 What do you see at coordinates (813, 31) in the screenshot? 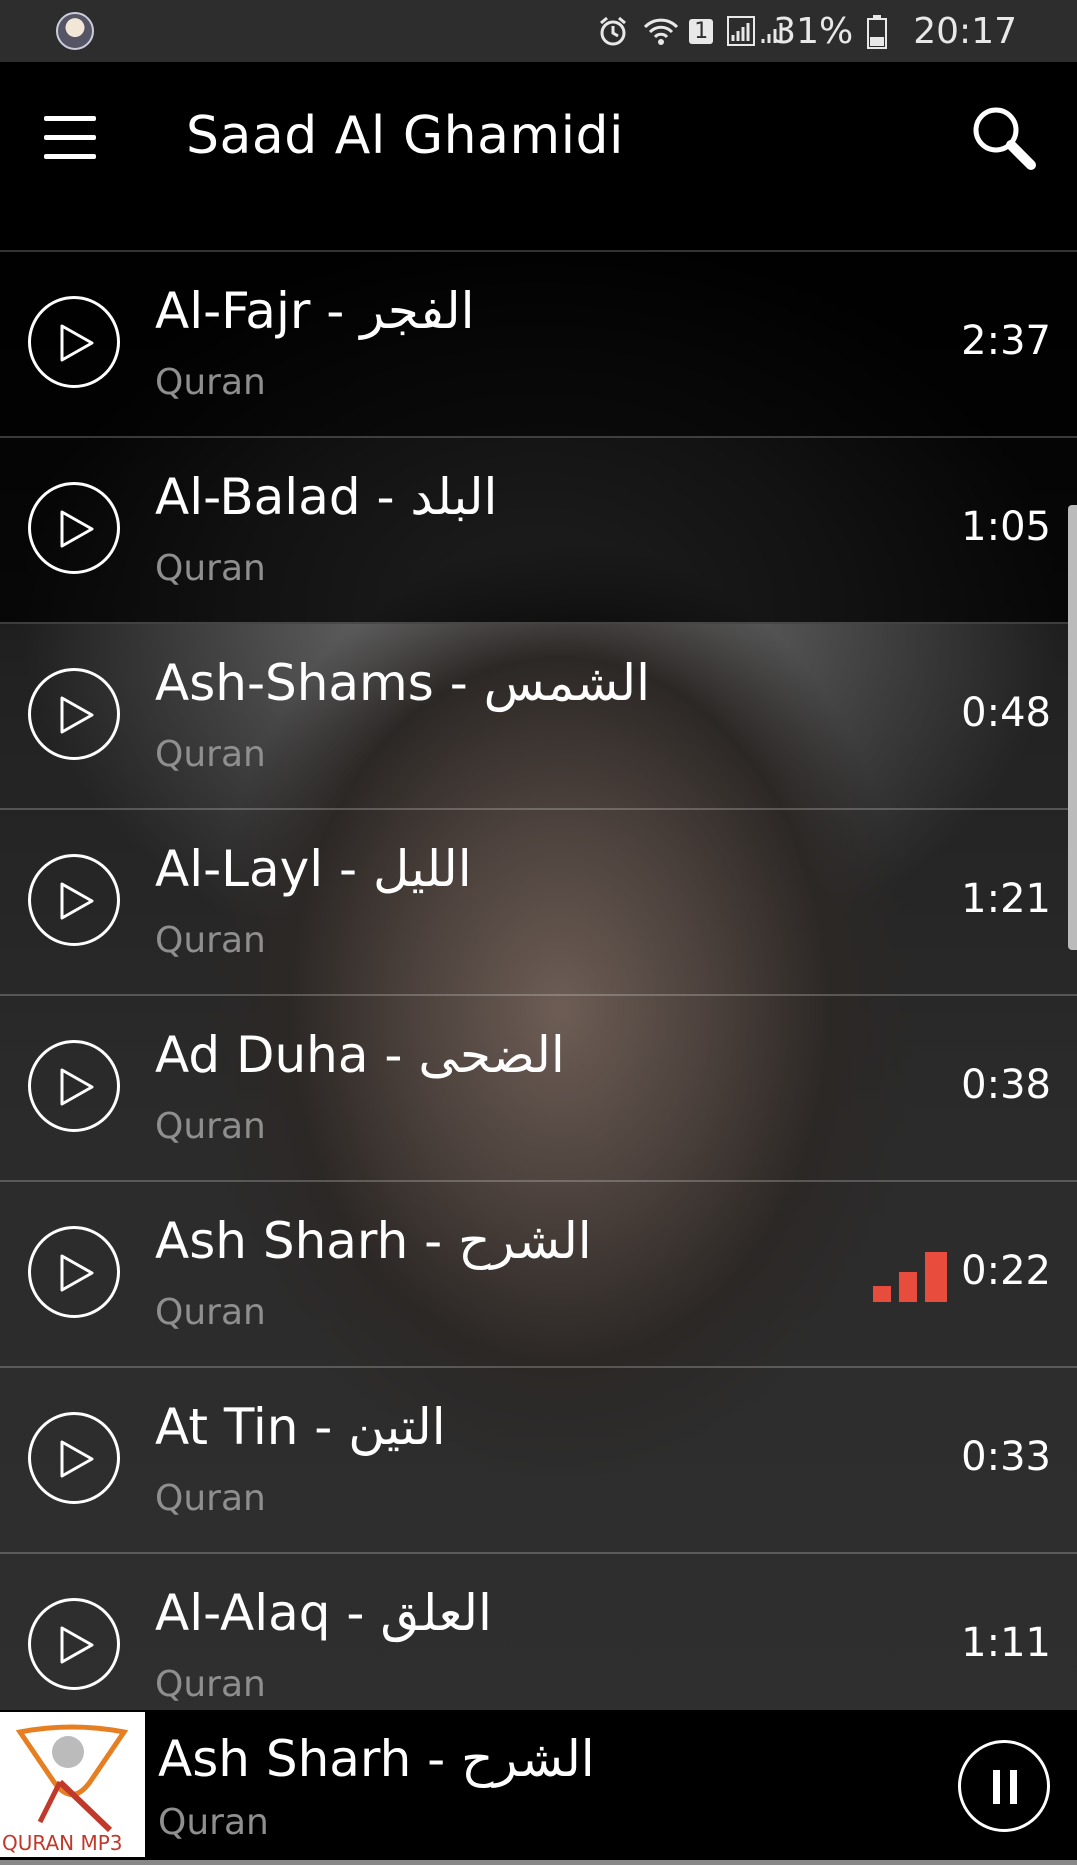
I see `battery-percent: 31%` at bounding box center [813, 31].